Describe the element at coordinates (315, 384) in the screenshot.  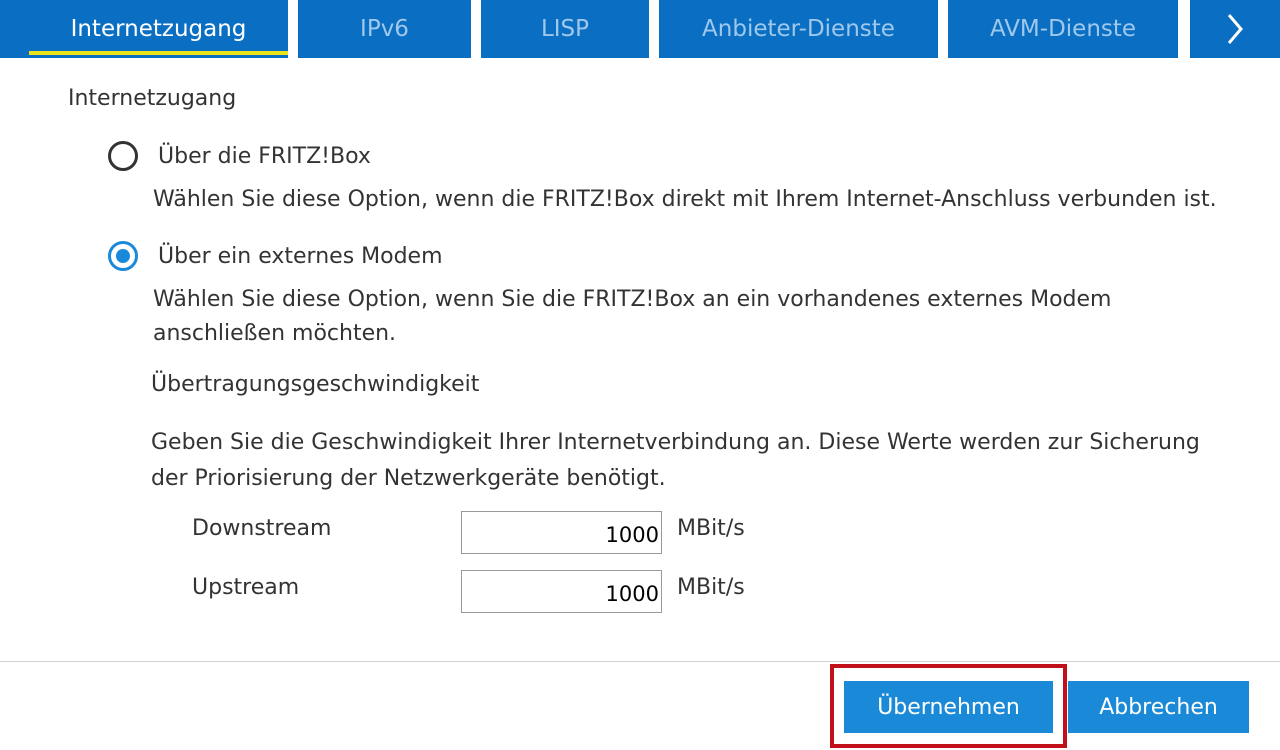
I see `speed-title: Übertragungsgeschwindigkeit` at that location.